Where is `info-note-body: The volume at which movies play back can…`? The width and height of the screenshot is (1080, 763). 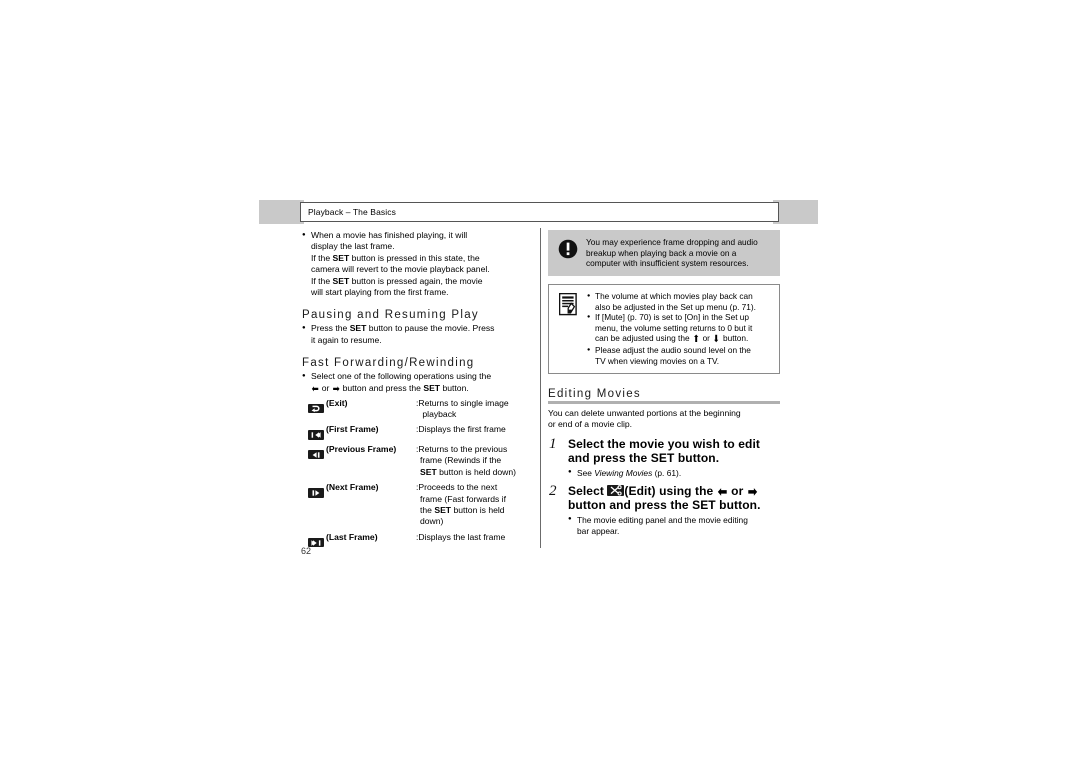
info-note-body: The volume at which movies play back can… is located at coordinates (680, 328).